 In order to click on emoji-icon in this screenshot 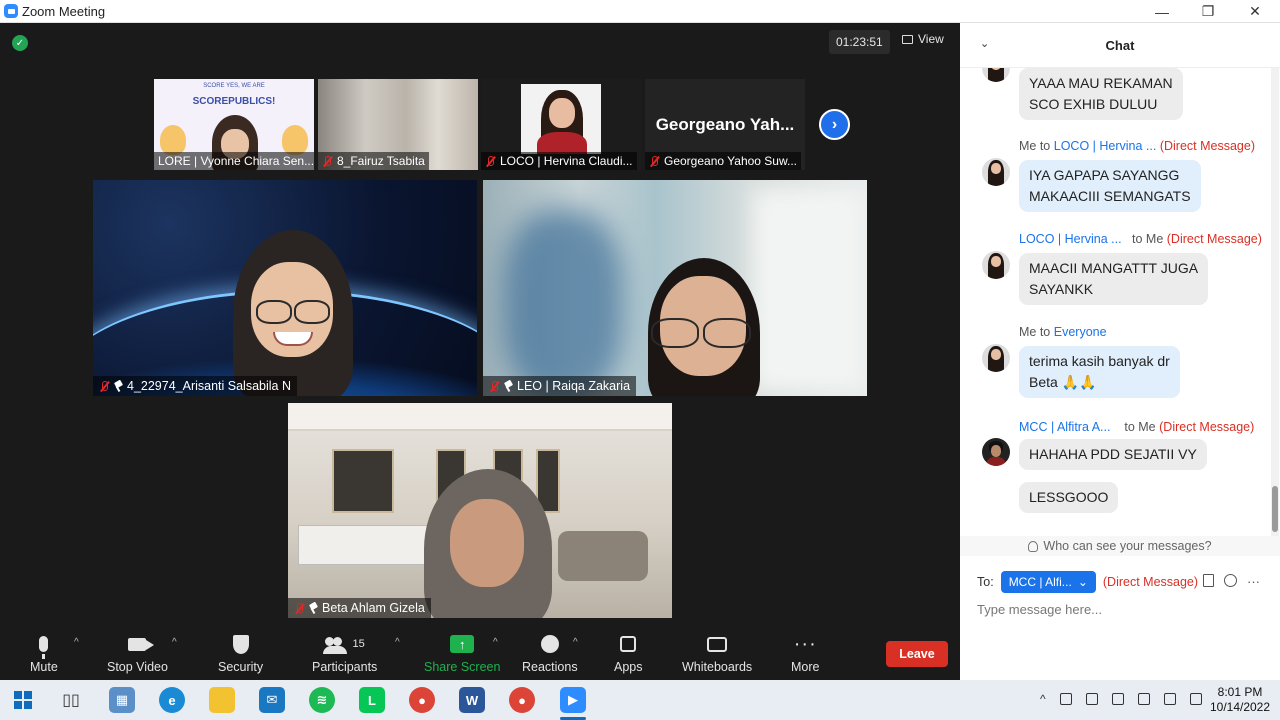, I will do `click(1230, 580)`.